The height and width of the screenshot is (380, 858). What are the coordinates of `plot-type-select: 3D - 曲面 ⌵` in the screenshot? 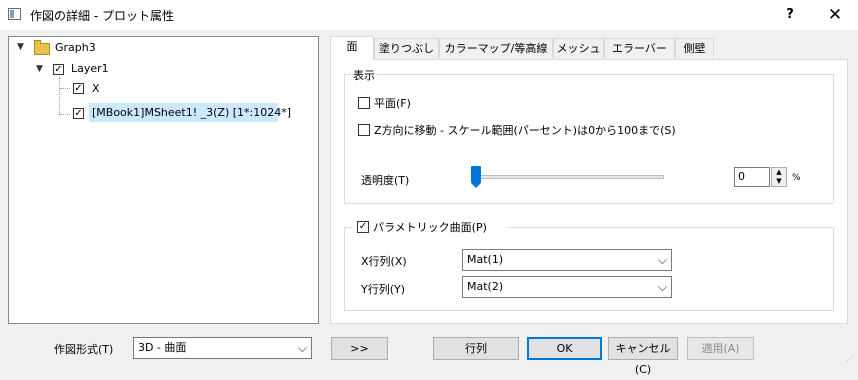 It's located at (222, 348).